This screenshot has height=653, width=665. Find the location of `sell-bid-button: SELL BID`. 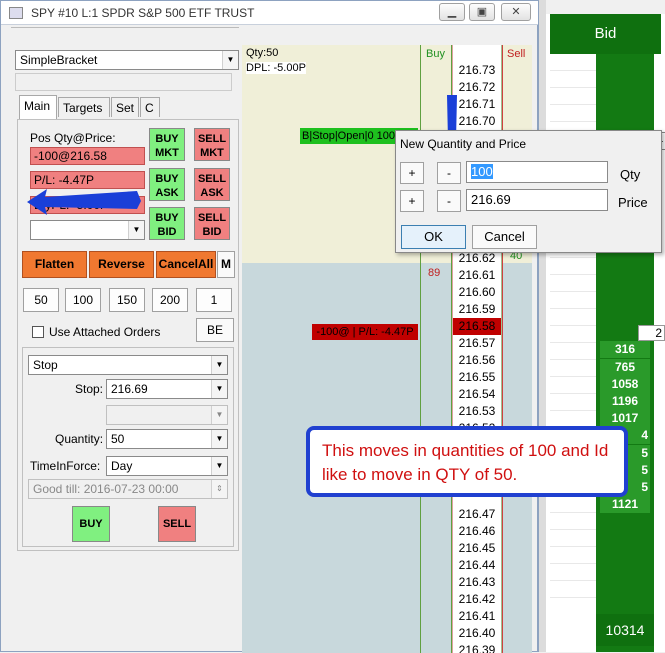

sell-bid-button: SELL BID is located at coordinates (212, 223).